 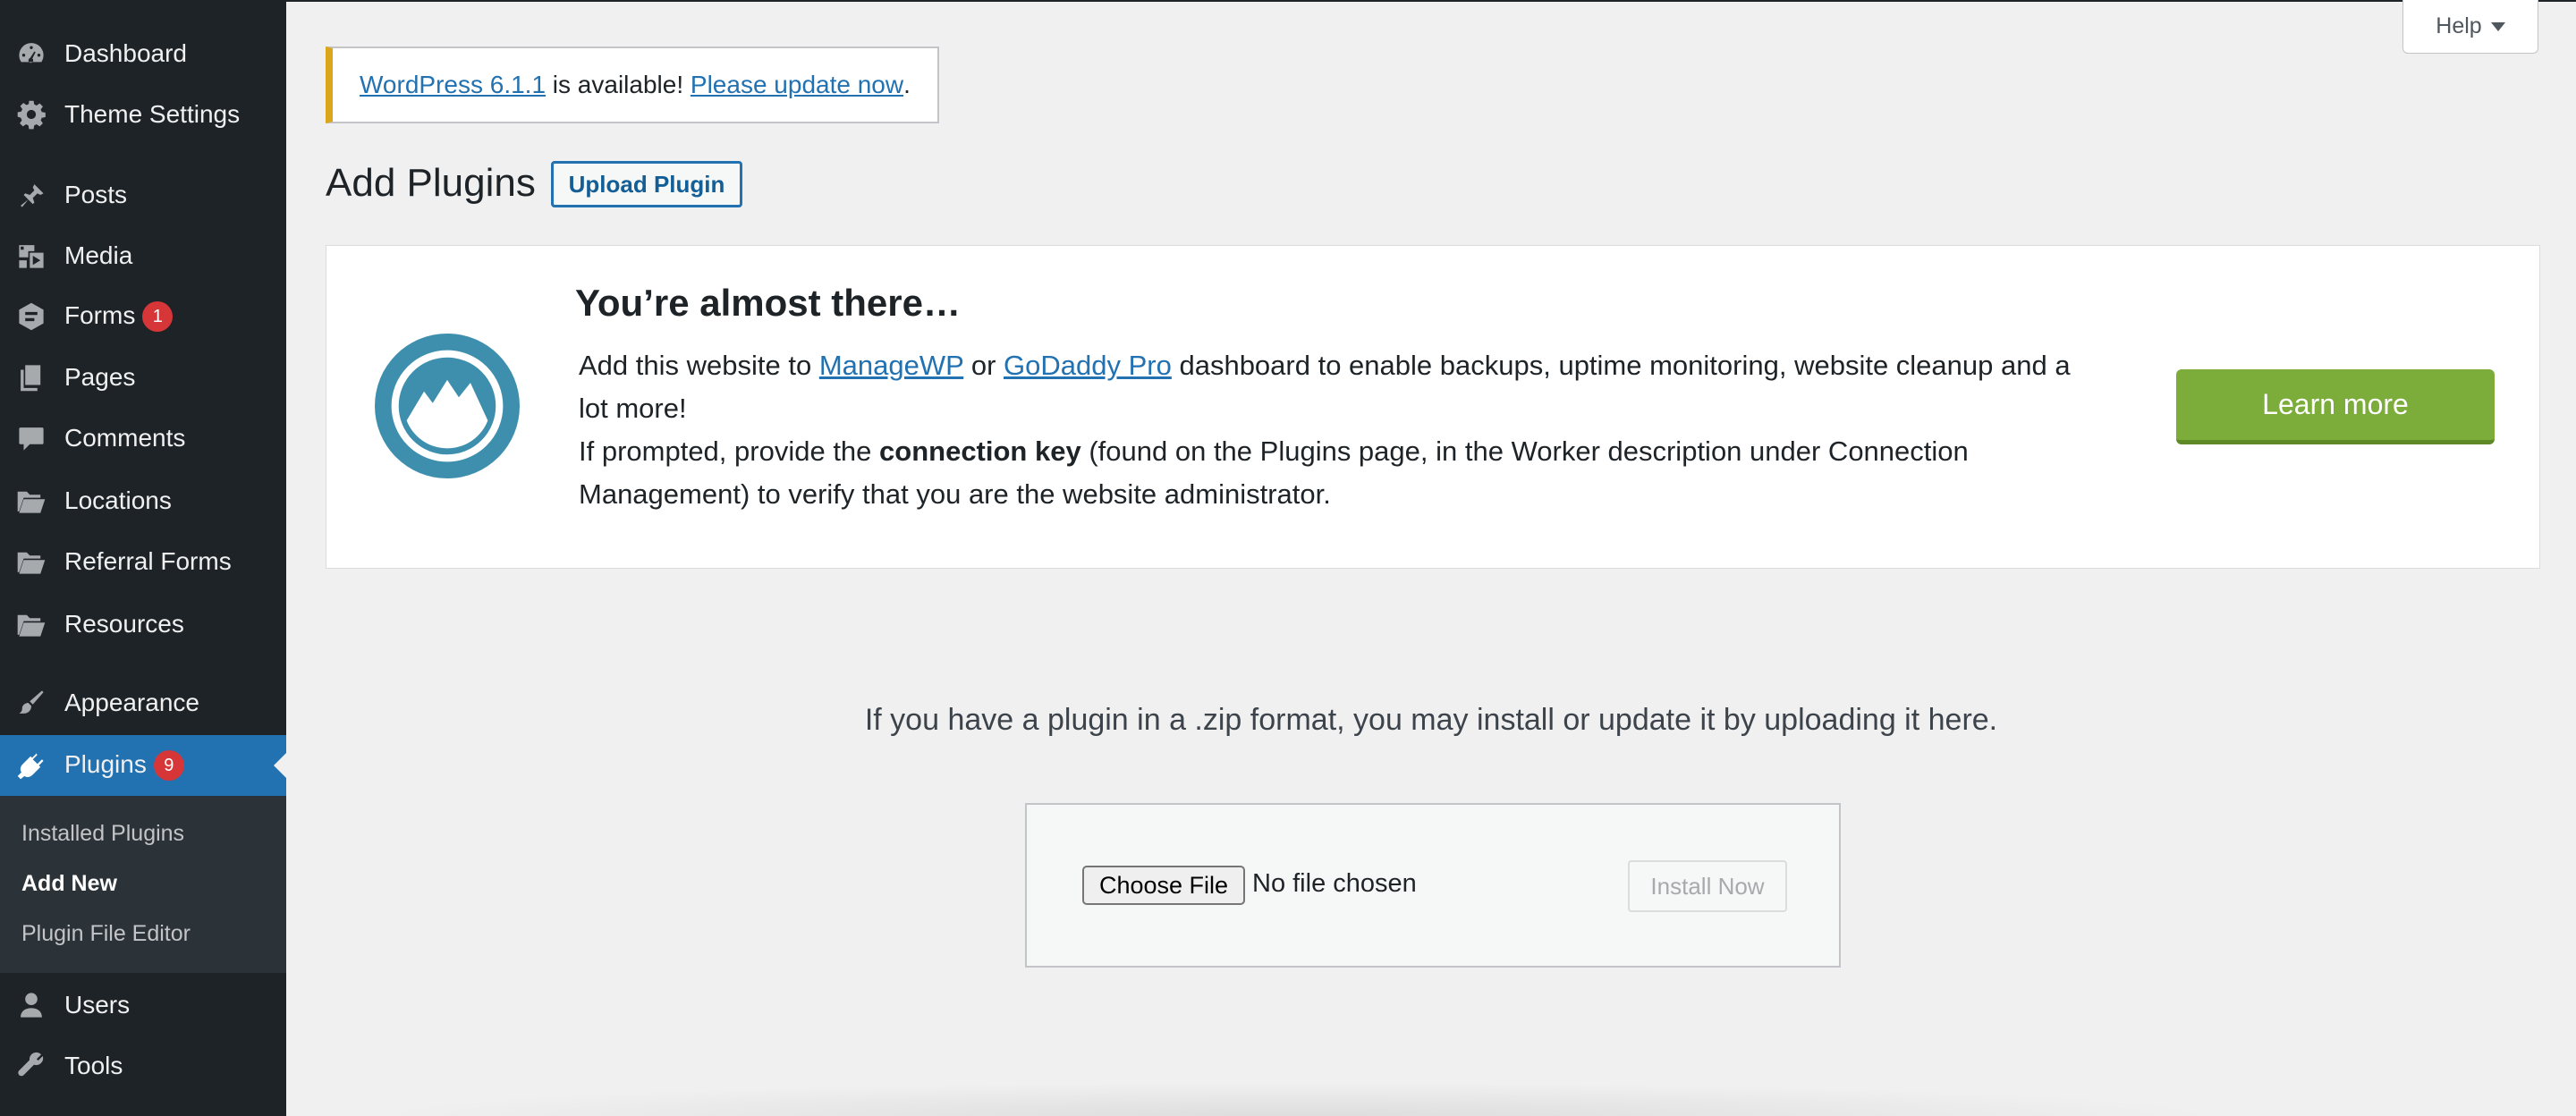 What do you see at coordinates (1334, 883) in the screenshot?
I see `file-status-text: No file chosen` at bounding box center [1334, 883].